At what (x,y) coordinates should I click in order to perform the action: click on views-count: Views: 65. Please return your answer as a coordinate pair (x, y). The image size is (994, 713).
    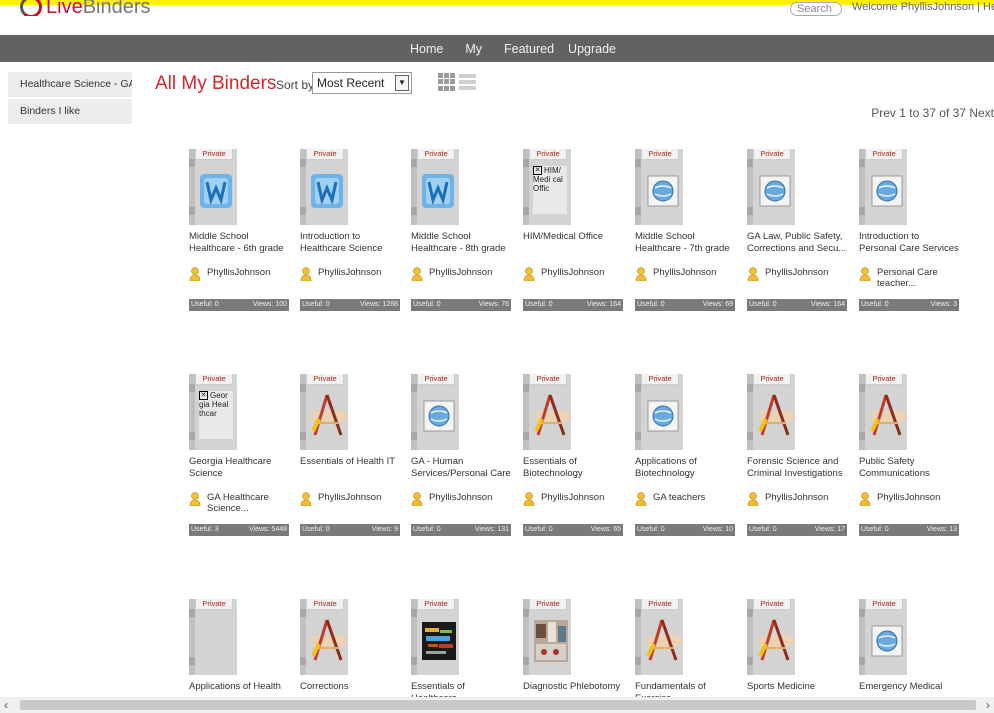
    Looking at the image, I should click on (605, 529).